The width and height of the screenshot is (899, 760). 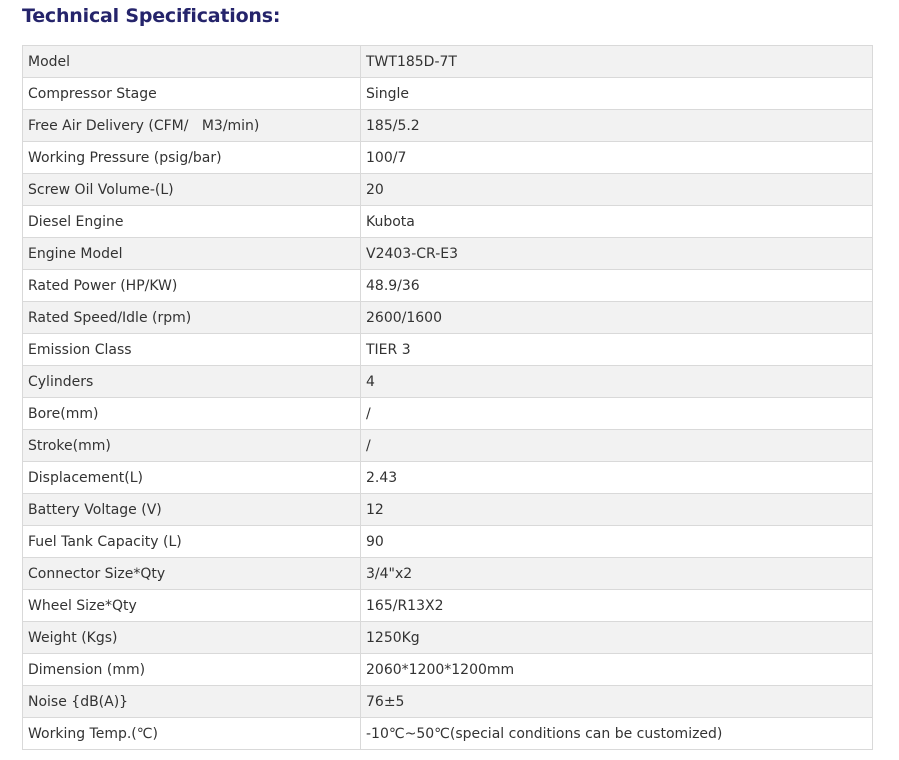 I want to click on spec-label: Compressor Stage, so click(x=191, y=93).